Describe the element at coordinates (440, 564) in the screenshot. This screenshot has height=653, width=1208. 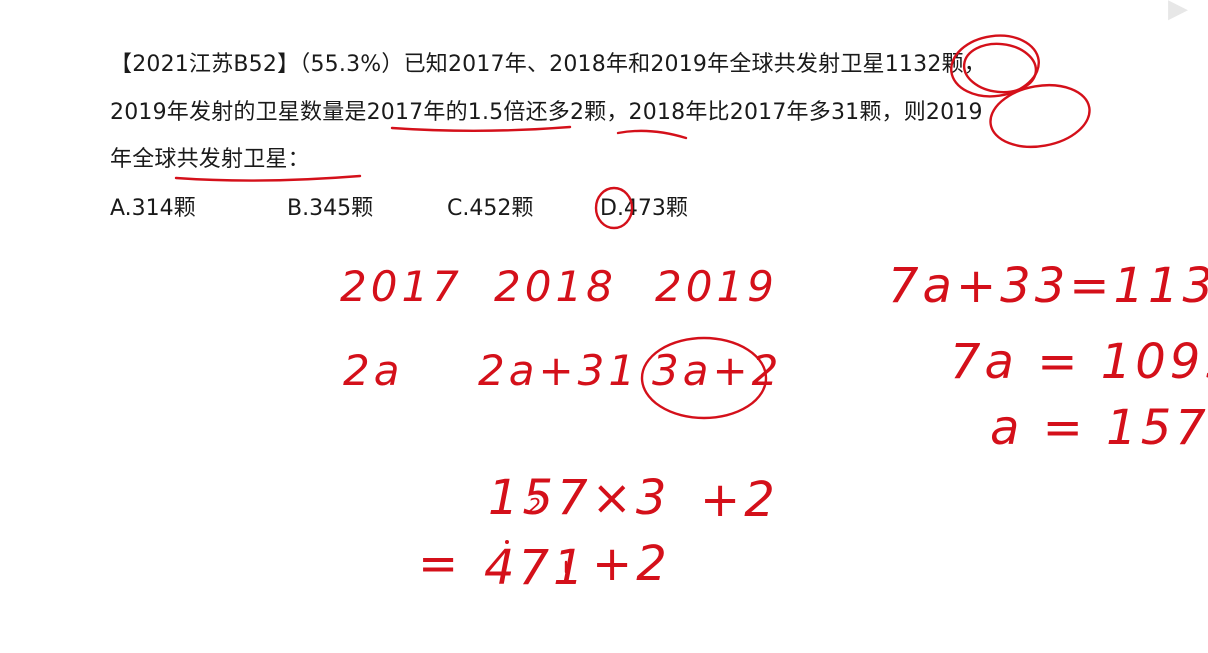
I see `hw-calc-equals: =` at that location.